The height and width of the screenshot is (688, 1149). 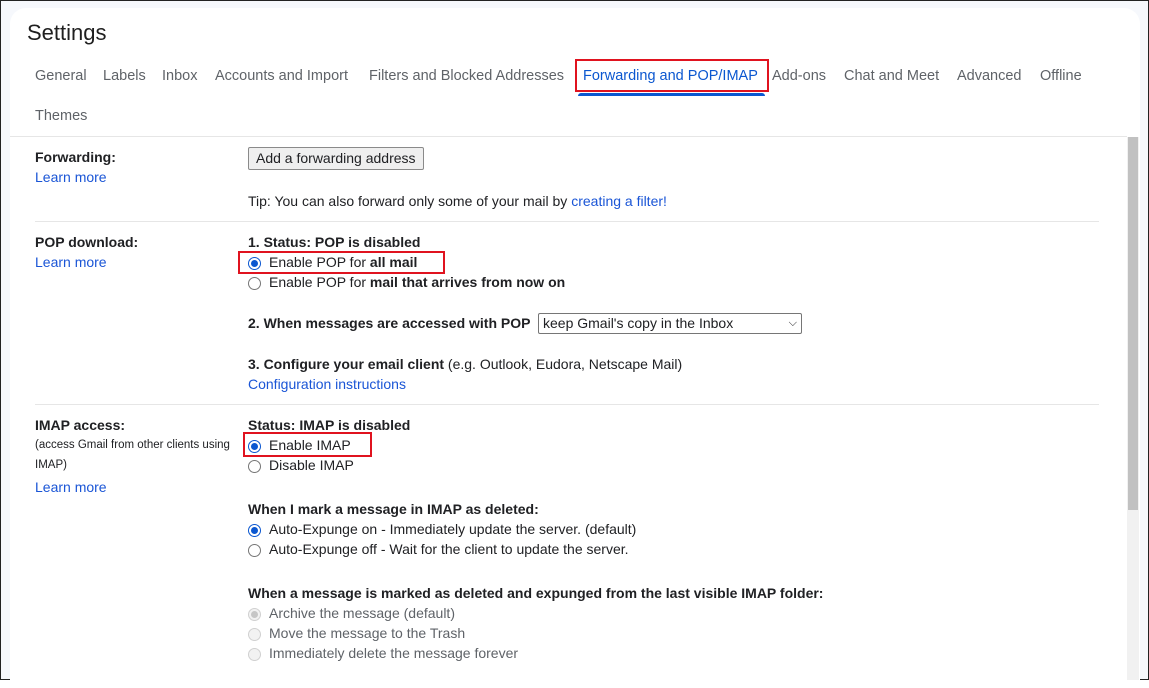 What do you see at coordinates (71, 262) in the screenshot?
I see `pop-learn-more-link: Learn more` at bounding box center [71, 262].